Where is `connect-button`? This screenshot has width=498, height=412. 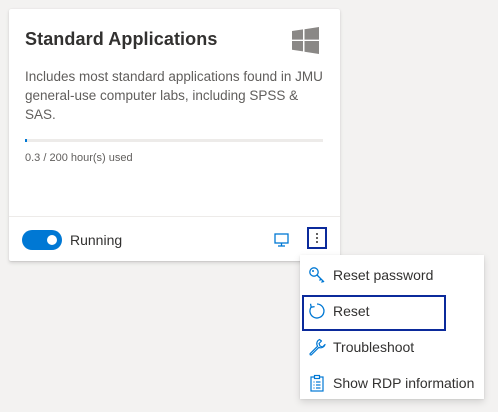 connect-button is located at coordinates (281, 240).